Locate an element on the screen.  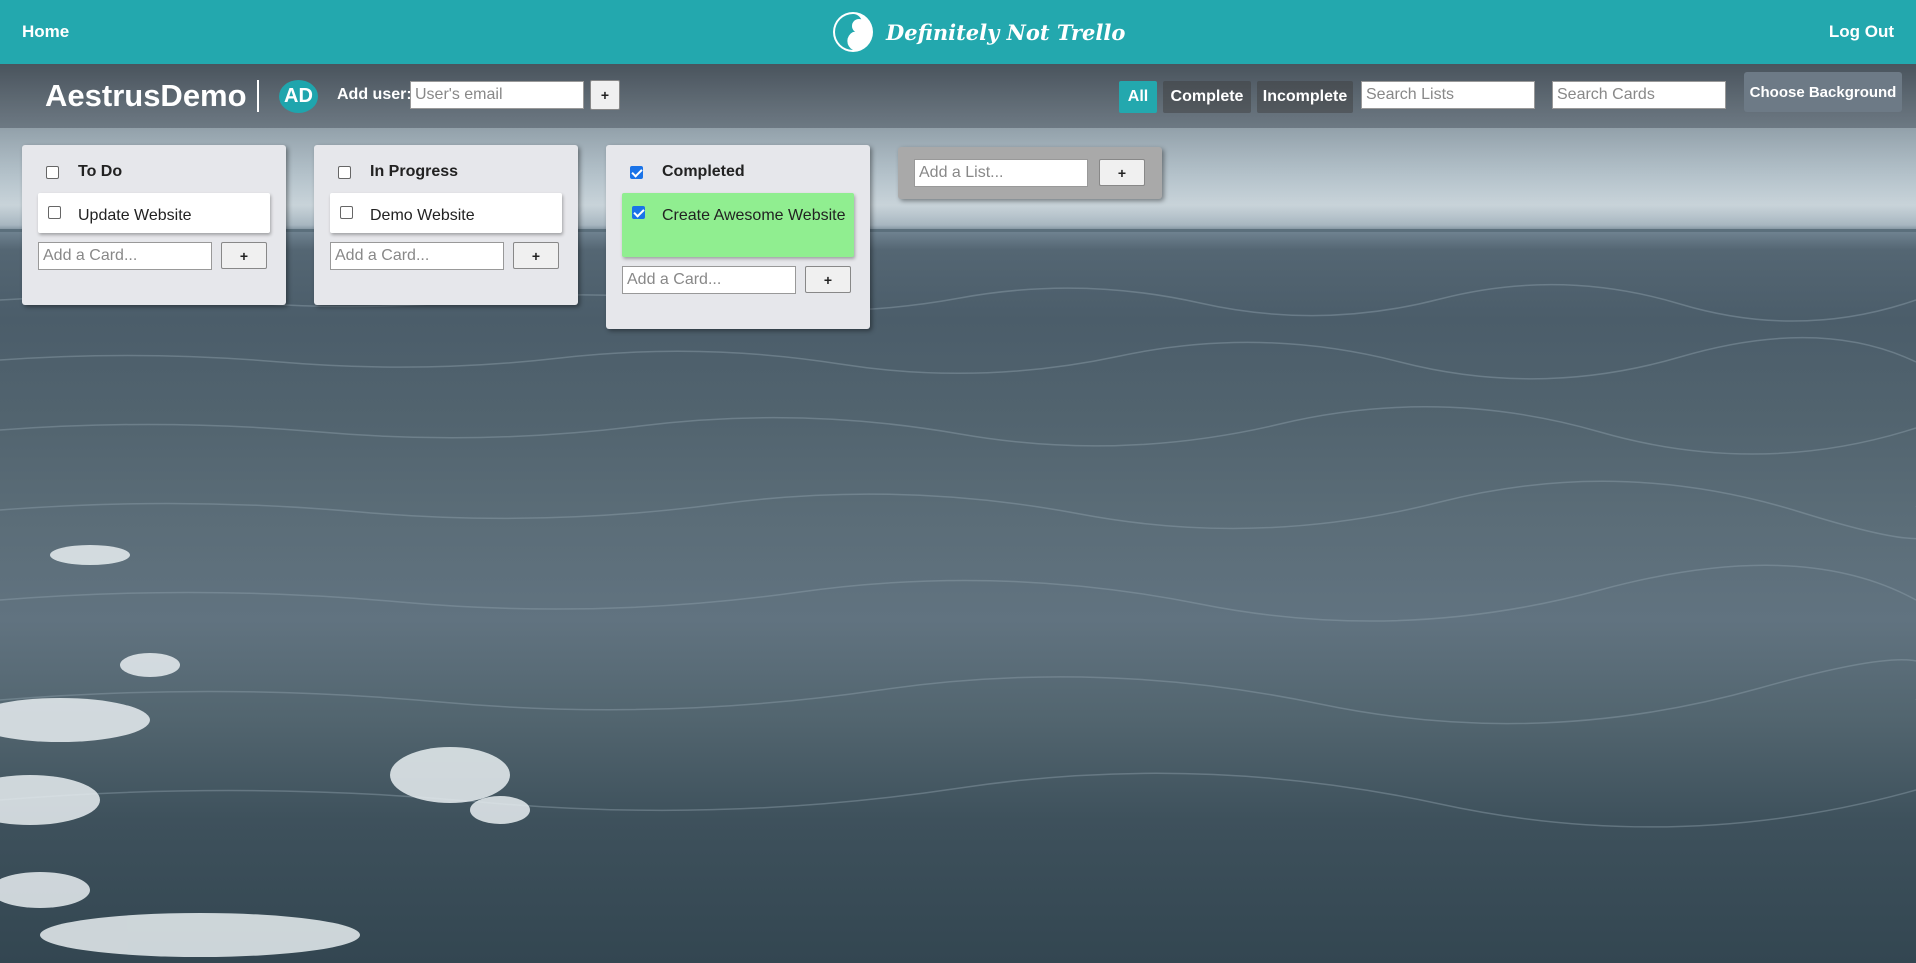
user-avatar: AD is located at coordinates (298, 96).